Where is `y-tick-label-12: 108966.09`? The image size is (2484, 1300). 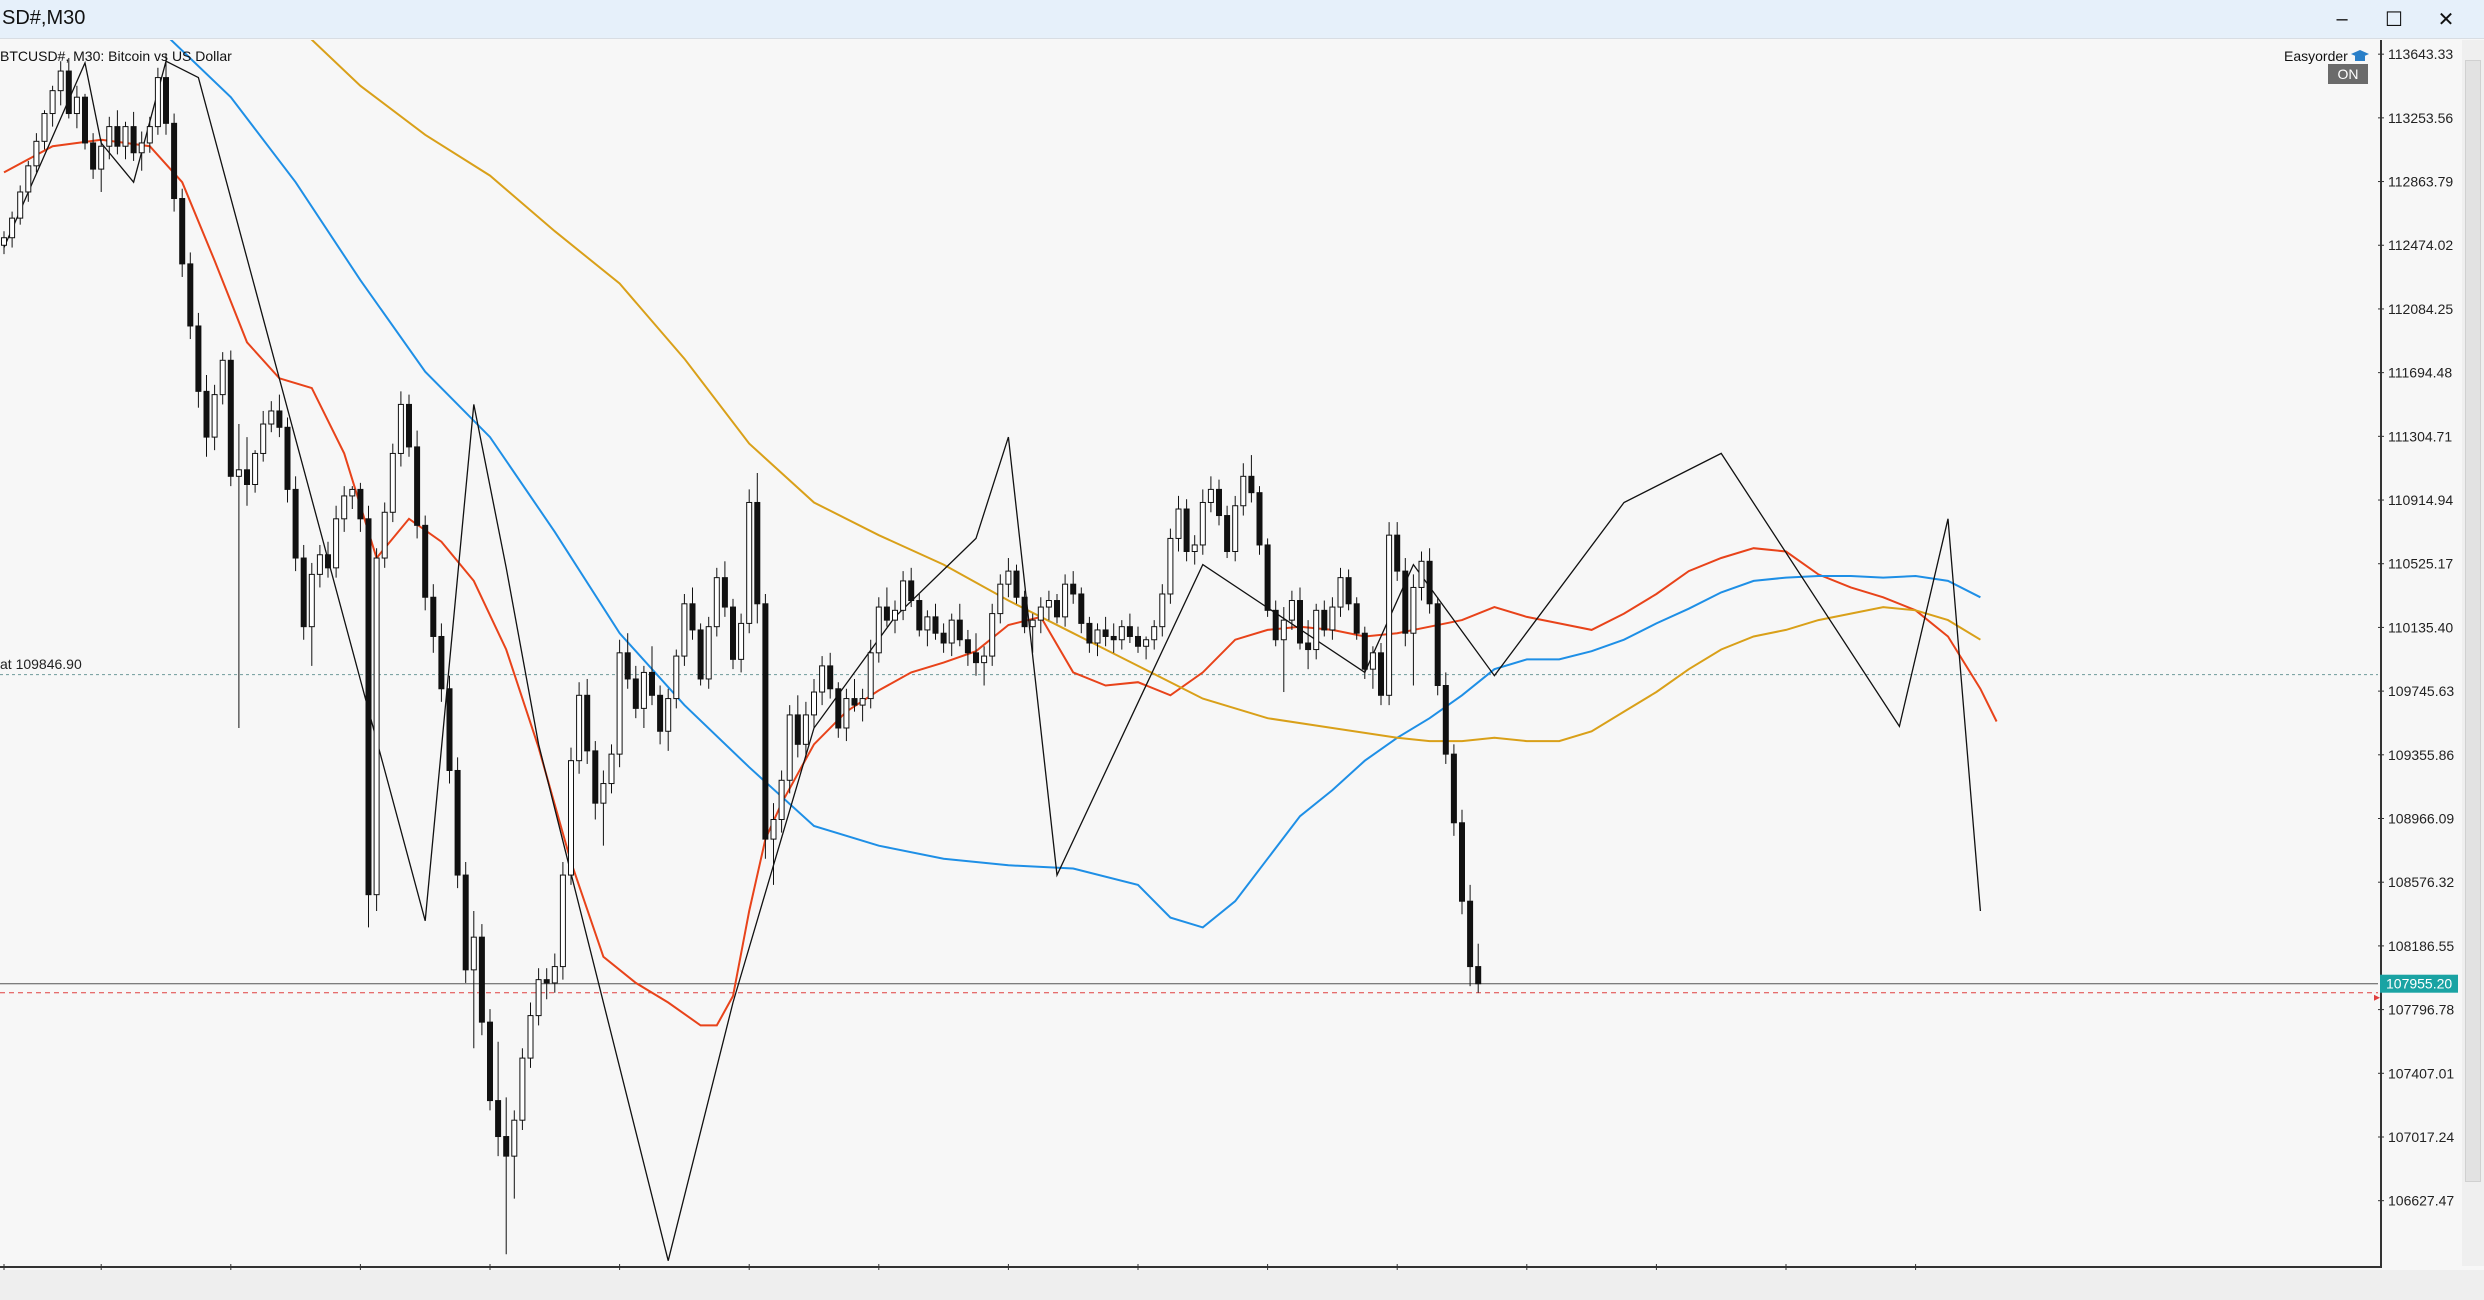 y-tick-label-12: 108966.09 is located at coordinates (2421, 819).